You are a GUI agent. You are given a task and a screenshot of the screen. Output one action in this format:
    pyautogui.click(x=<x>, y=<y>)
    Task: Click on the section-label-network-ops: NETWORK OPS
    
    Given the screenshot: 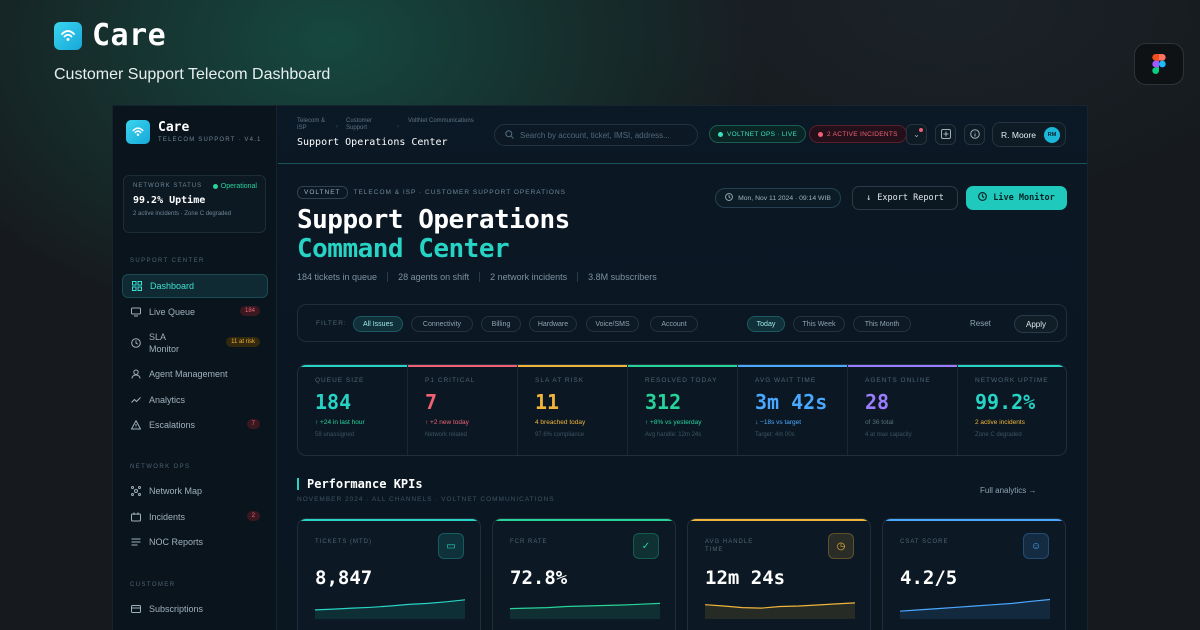 What is the action you would take?
    pyautogui.click(x=160, y=467)
    